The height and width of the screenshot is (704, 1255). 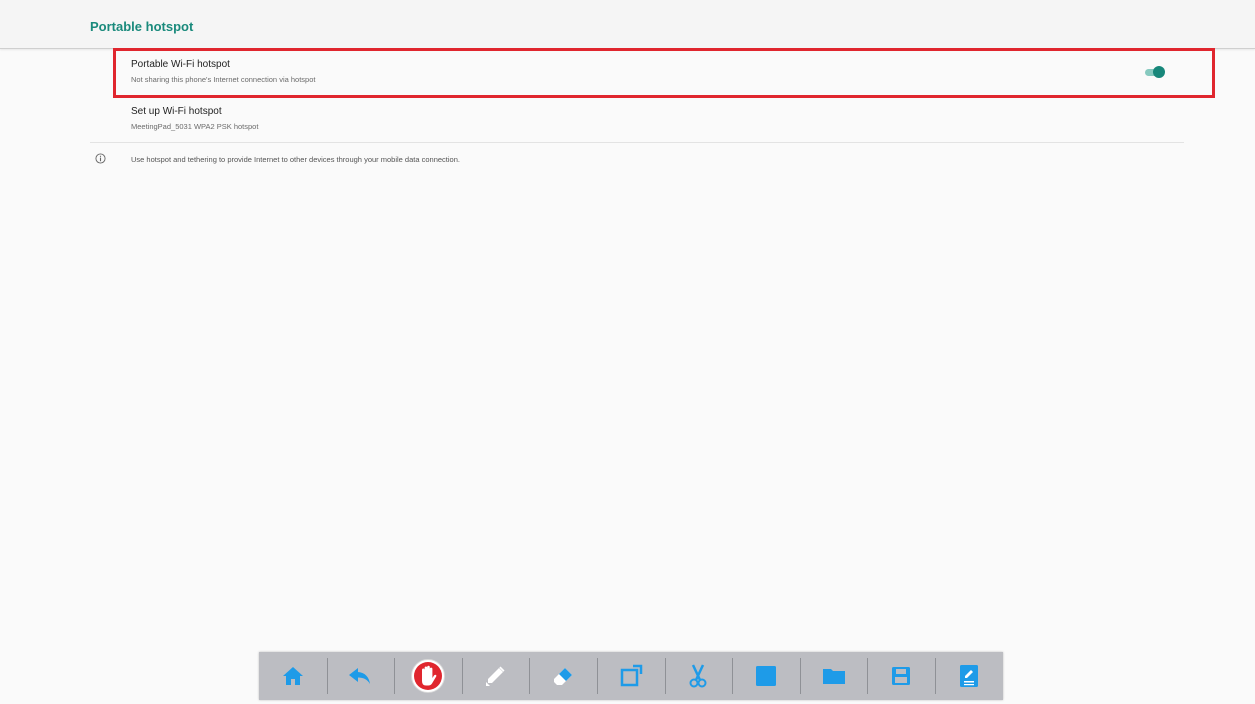 I want to click on whiteboard-icon, so click(x=765, y=676).